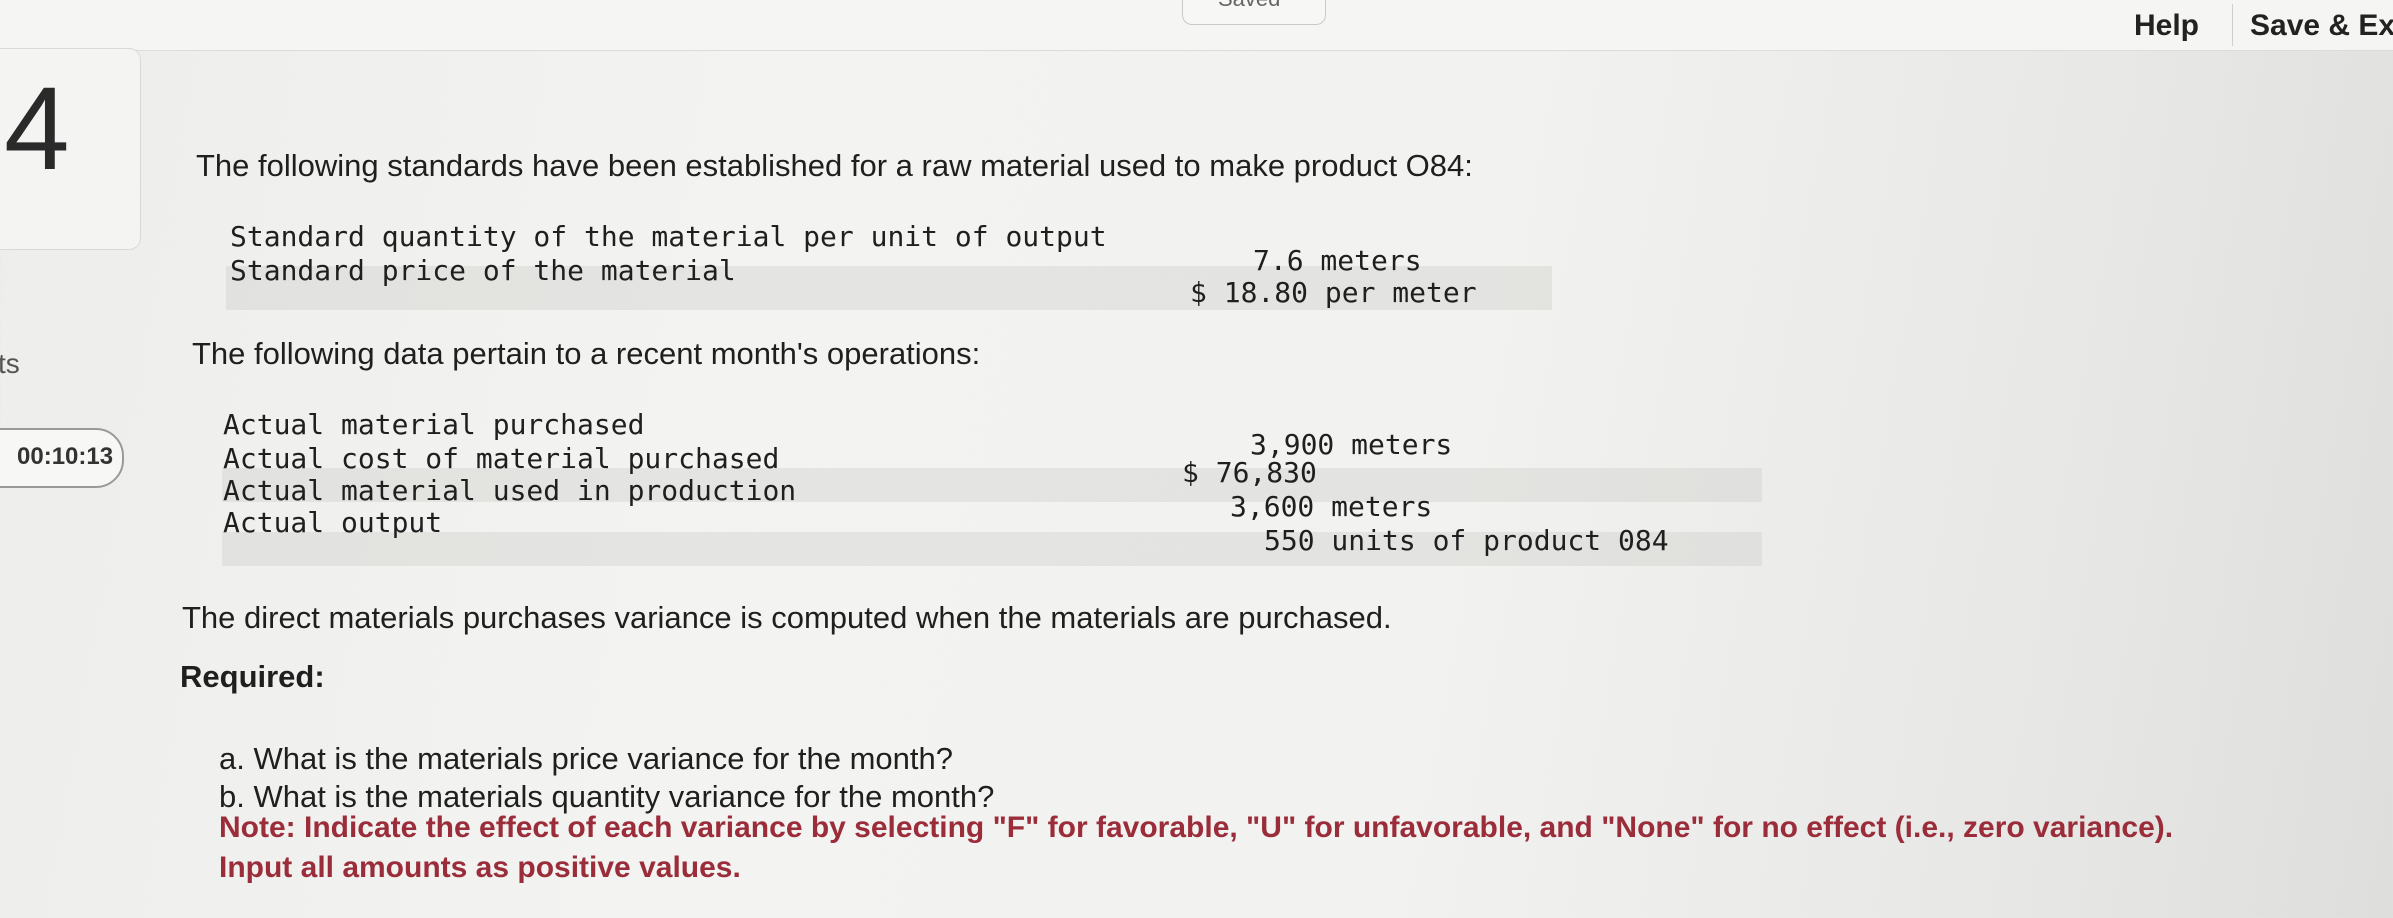 This screenshot has width=2393, height=918. Describe the element at coordinates (1331, 506) in the screenshot. I see `actual-value-3: 3,600 meters` at that location.